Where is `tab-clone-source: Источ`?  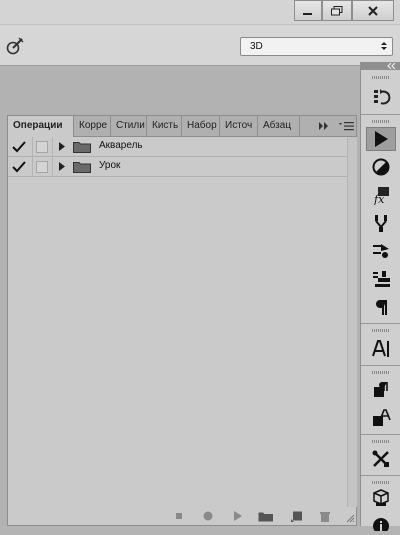 tab-clone-source: Источ is located at coordinates (239, 126).